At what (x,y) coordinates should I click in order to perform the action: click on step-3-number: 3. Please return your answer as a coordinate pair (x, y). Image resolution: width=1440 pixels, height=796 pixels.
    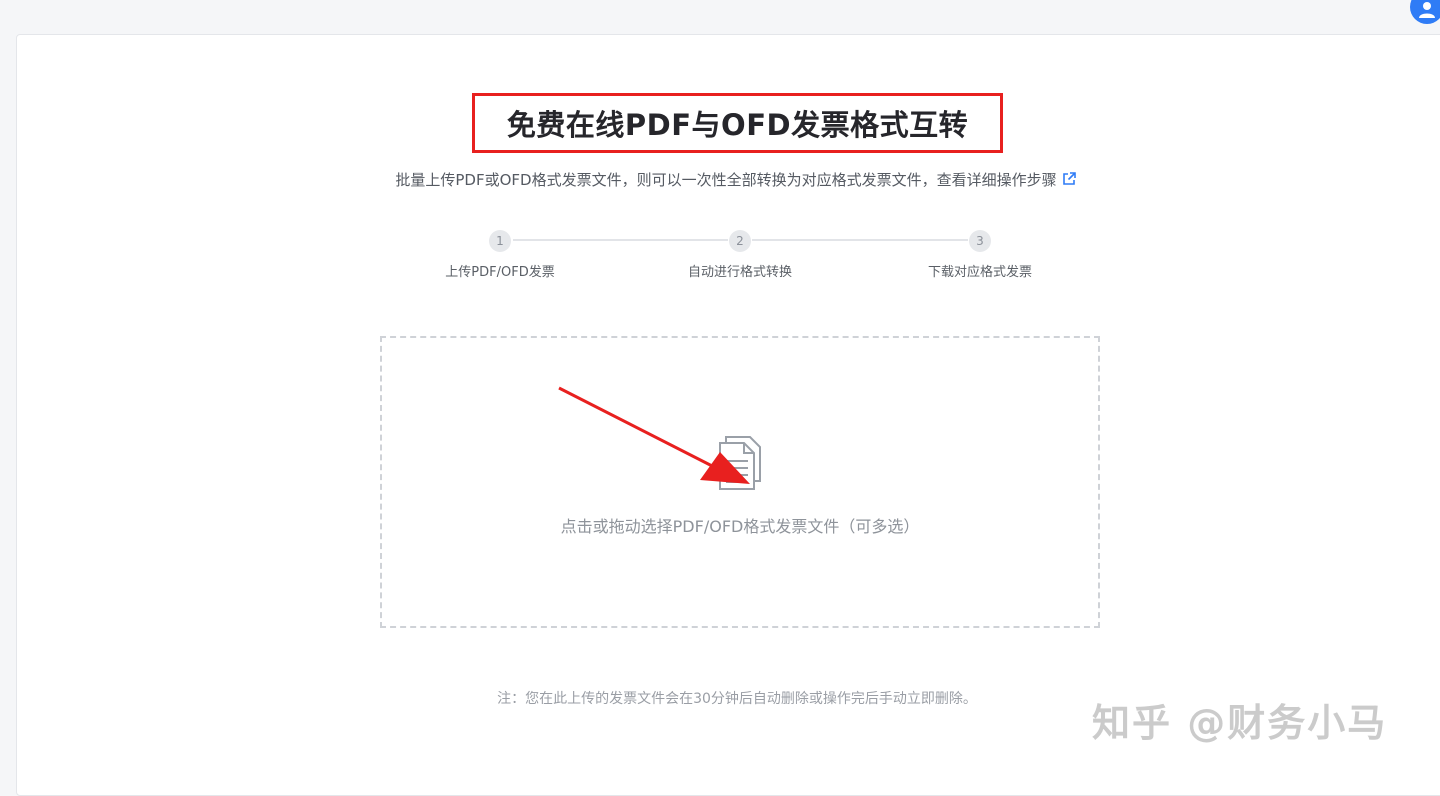
    Looking at the image, I should click on (980, 241).